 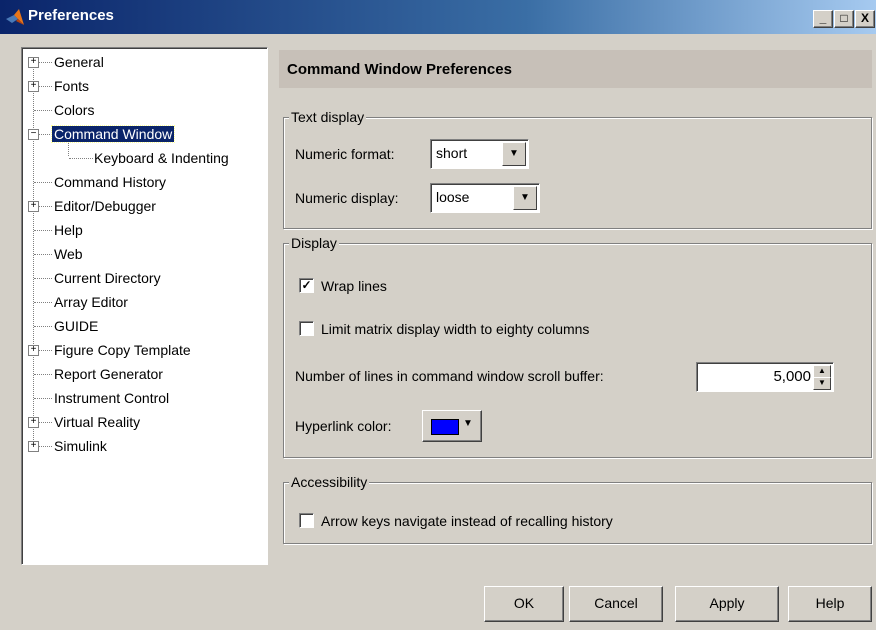 I want to click on numeric-display-select: loose ▼, so click(x=485, y=198).